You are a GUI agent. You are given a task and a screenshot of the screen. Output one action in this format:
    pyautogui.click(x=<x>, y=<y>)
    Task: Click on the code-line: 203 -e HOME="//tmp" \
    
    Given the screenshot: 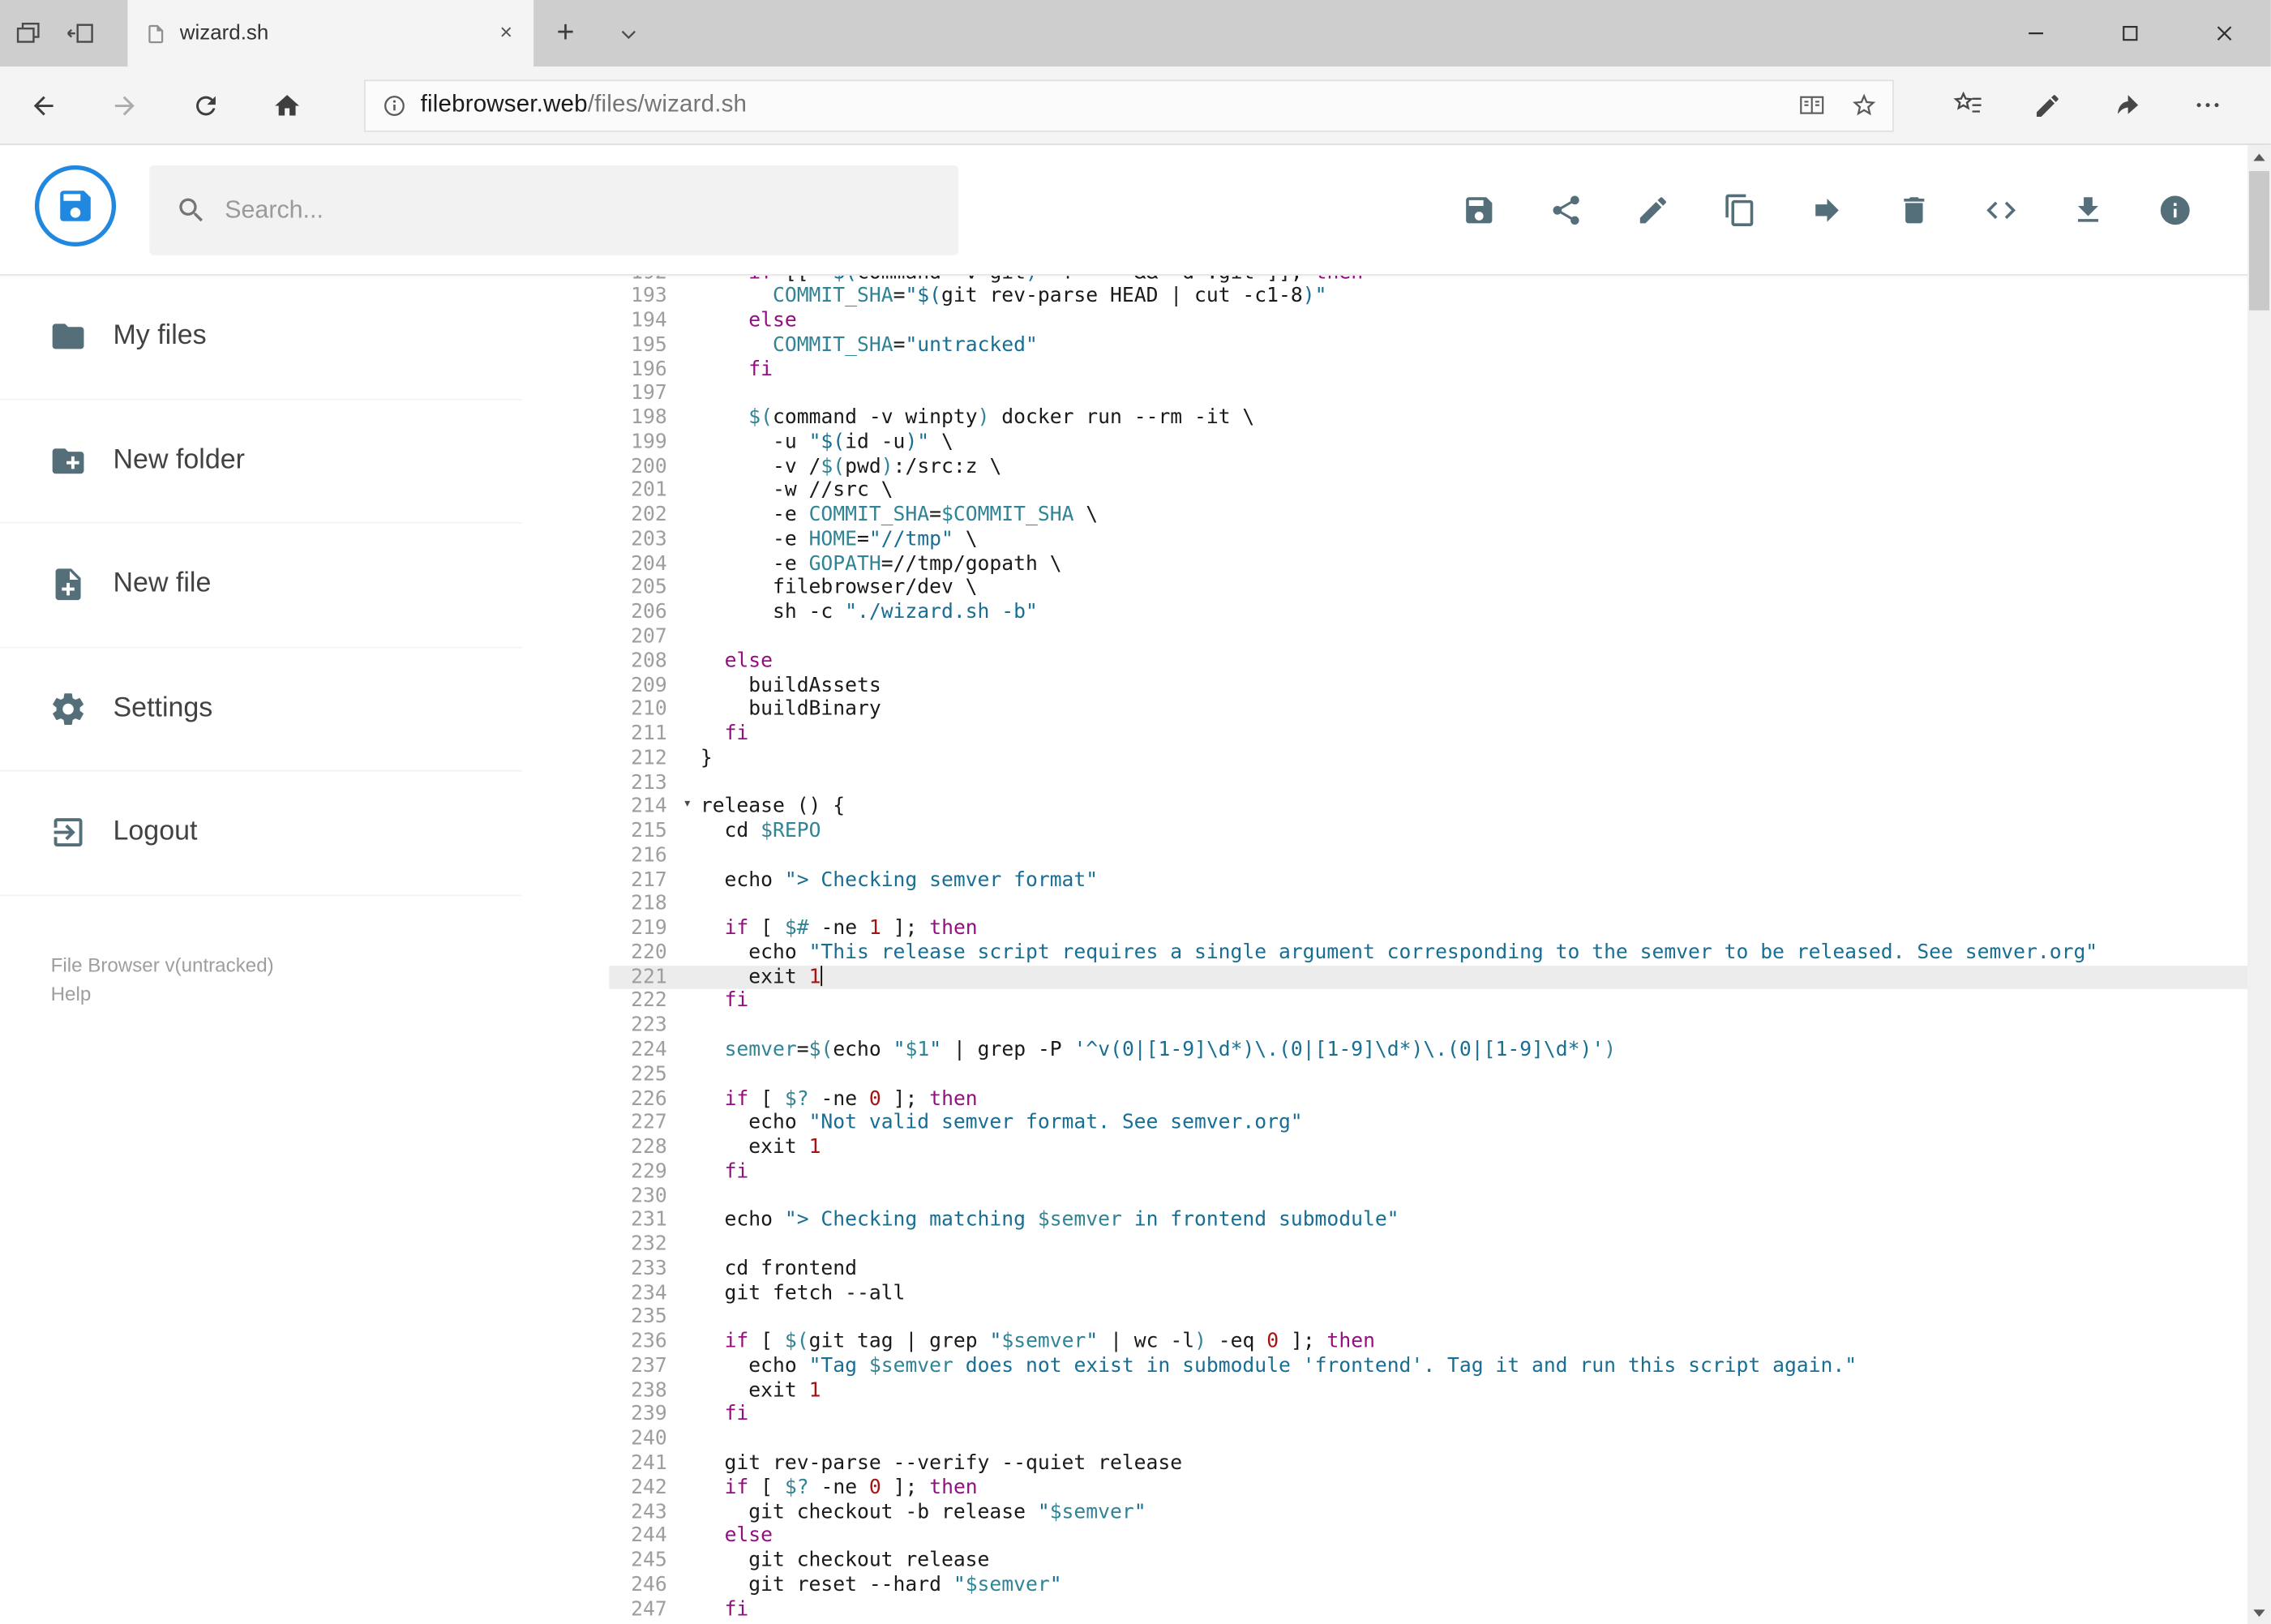 What is the action you would take?
    pyautogui.click(x=1428, y=540)
    